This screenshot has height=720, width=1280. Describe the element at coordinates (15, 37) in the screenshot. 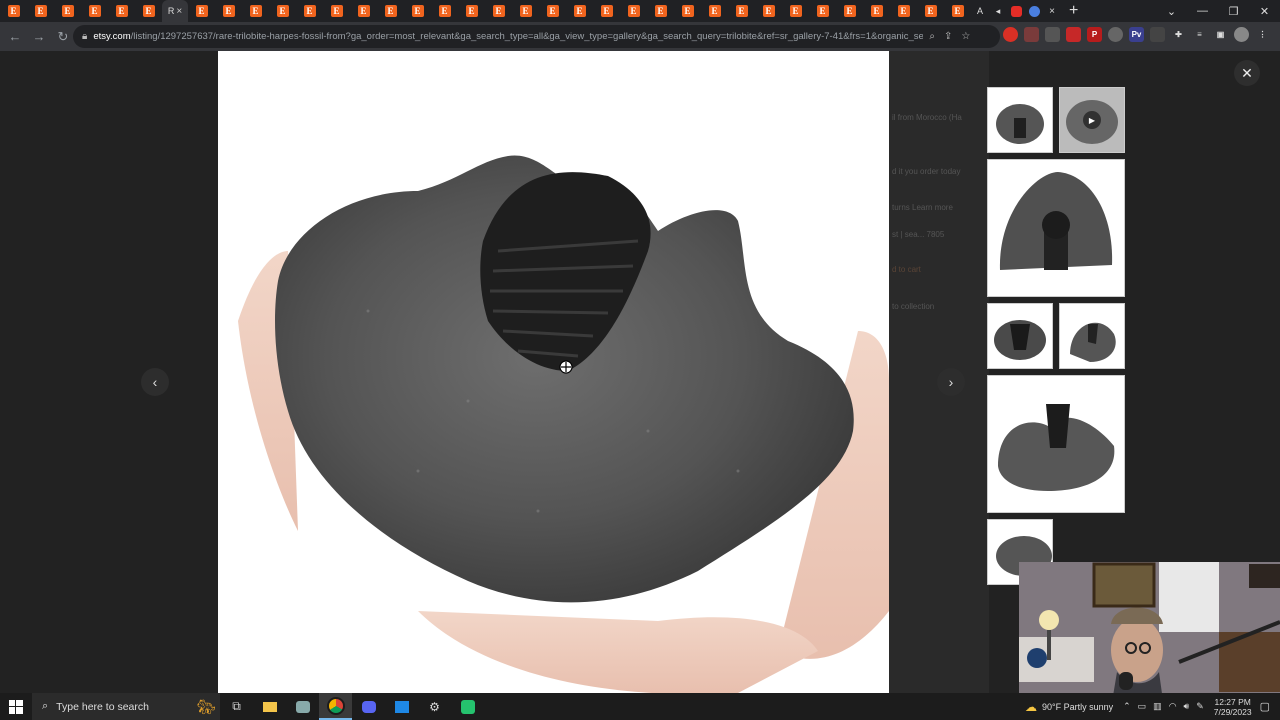

I see `back-icon: ←` at that location.